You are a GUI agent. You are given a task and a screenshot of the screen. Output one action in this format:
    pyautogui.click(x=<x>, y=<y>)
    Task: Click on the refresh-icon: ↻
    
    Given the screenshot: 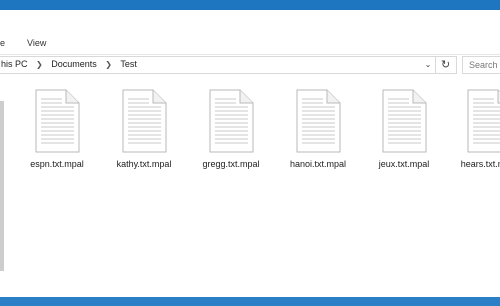 What is the action you would take?
    pyautogui.click(x=446, y=65)
    